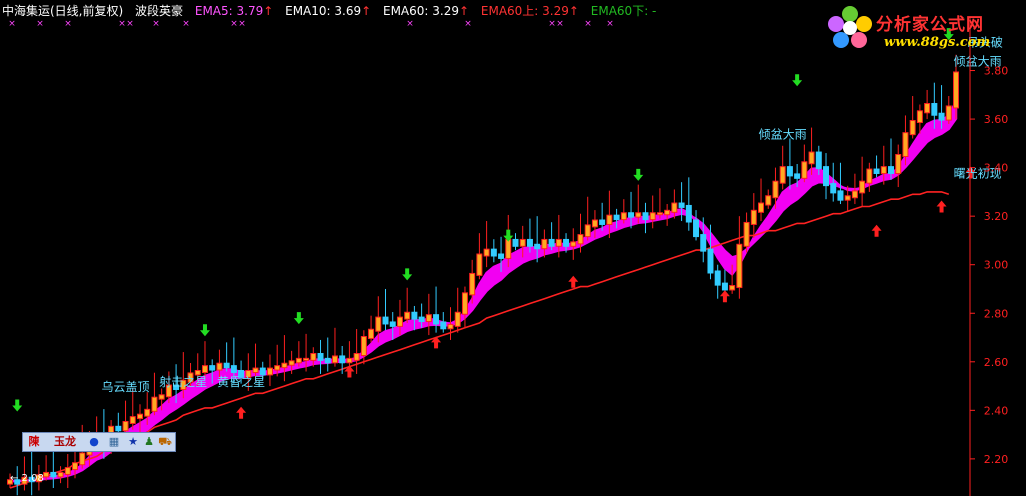 Image resolution: width=1026 pixels, height=496 pixels. What do you see at coordinates (149, 442) in the screenshot?
I see `user-icon: ♟` at bounding box center [149, 442].